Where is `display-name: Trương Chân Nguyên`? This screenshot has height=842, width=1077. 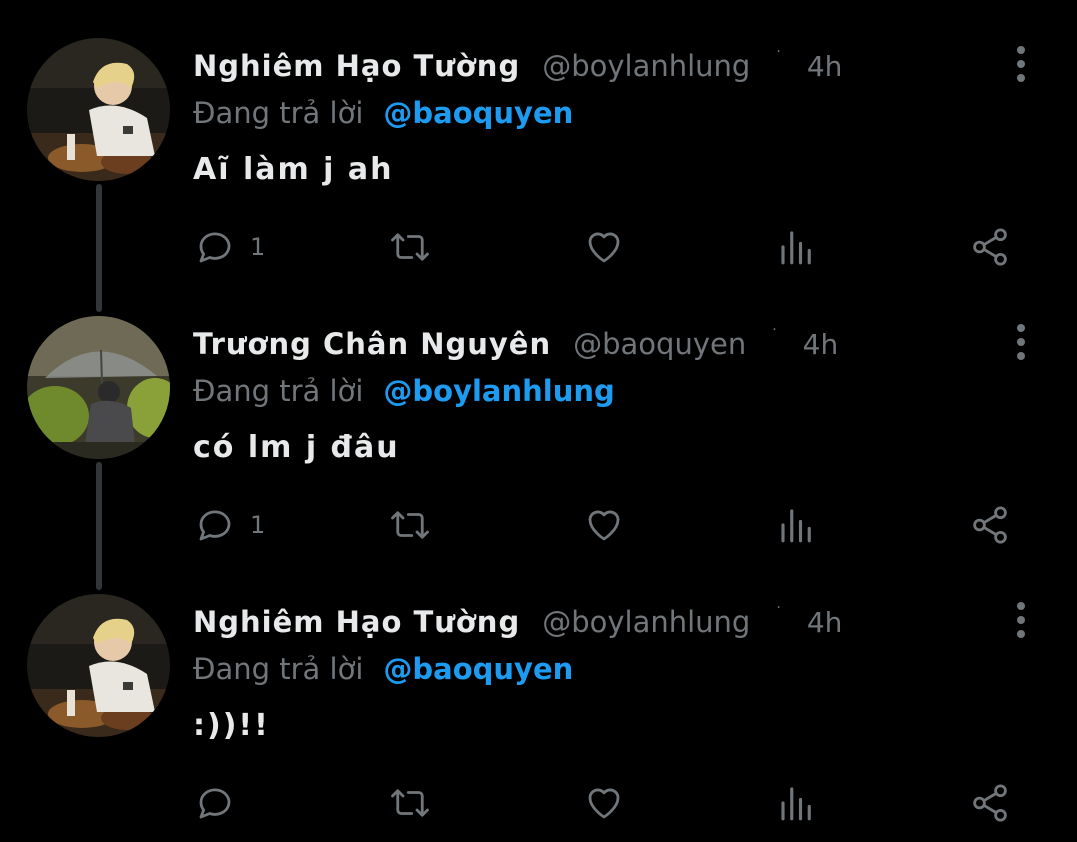
display-name: Trương Chân Nguyên is located at coordinates (372, 344).